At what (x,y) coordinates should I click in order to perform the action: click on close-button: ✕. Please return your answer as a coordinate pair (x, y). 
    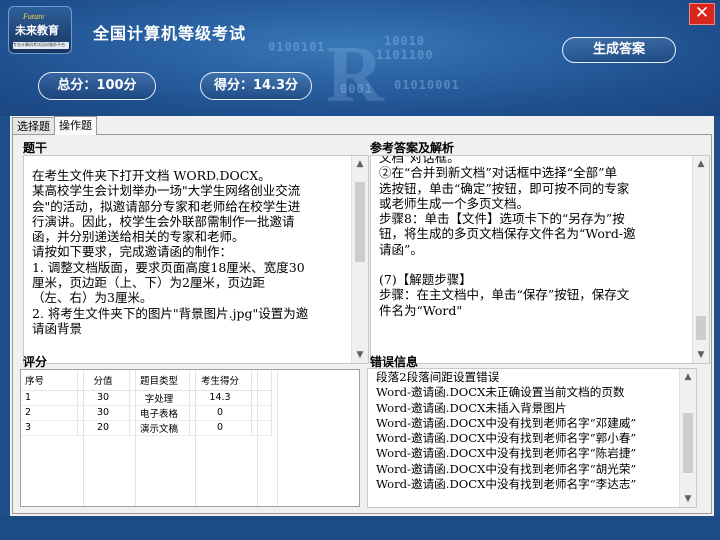
    Looking at the image, I should click on (702, 14).